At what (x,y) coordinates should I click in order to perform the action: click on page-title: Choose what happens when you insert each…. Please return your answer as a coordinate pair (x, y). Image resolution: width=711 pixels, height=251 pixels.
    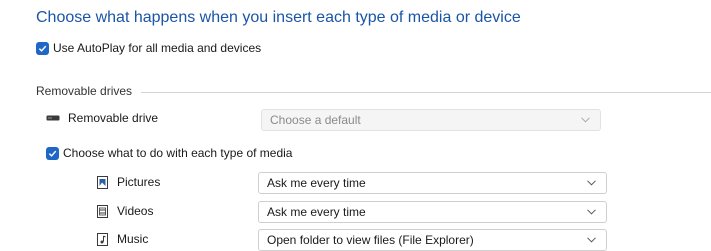
    Looking at the image, I should click on (278, 17).